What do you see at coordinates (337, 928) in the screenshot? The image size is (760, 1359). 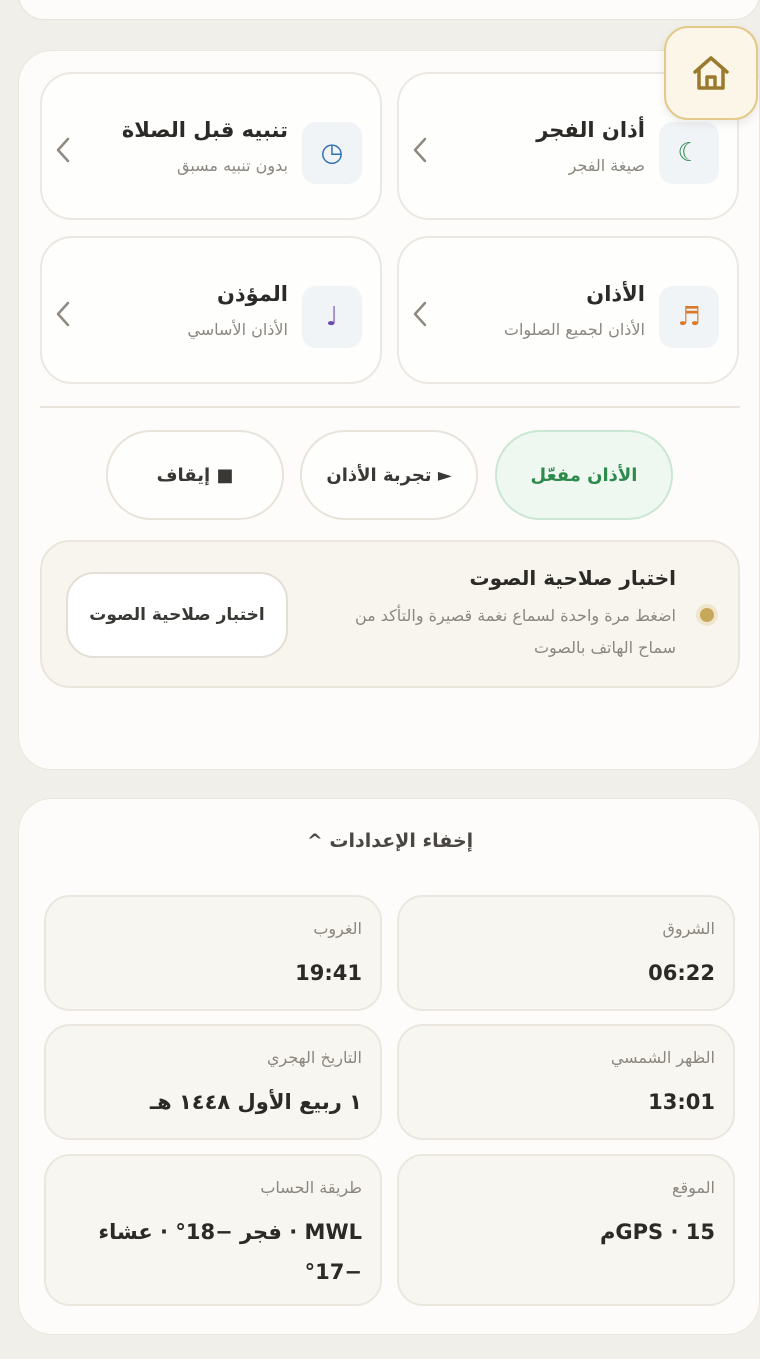 I see `info-label: الغروب` at bounding box center [337, 928].